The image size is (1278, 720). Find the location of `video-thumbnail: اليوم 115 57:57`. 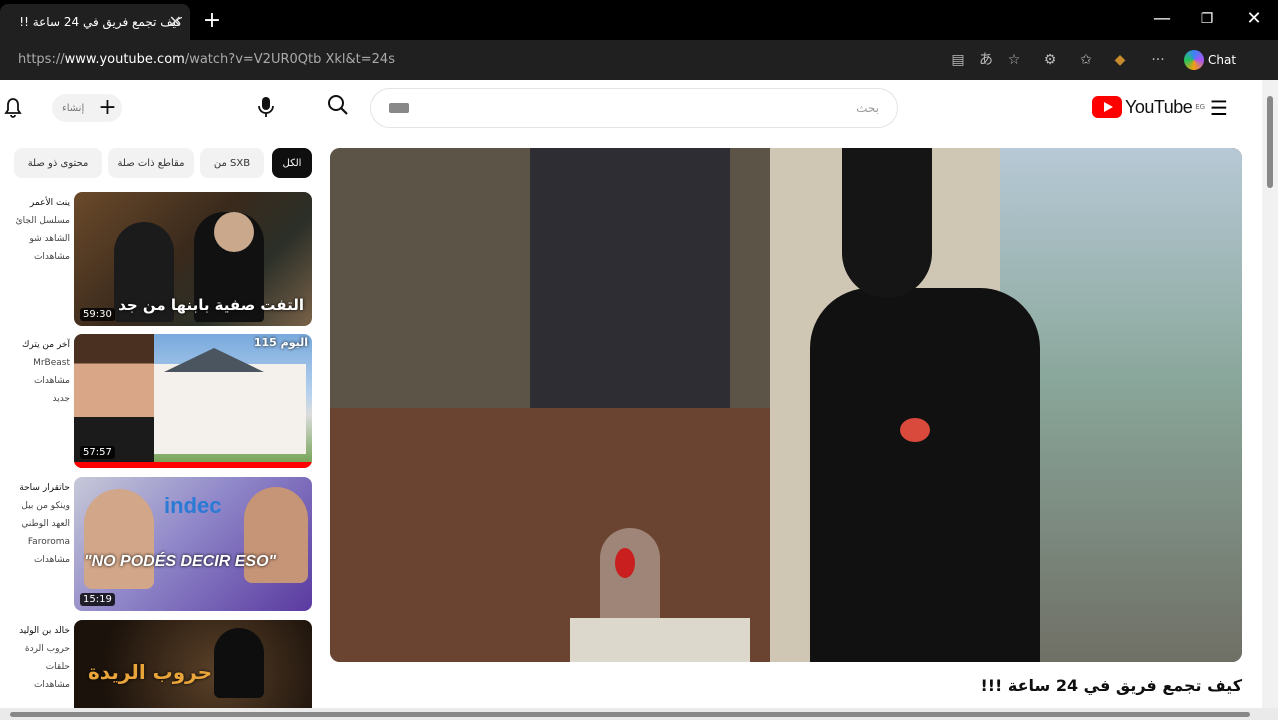

video-thumbnail: اليوم 115 57:57 is located at coordinates (193, 401).